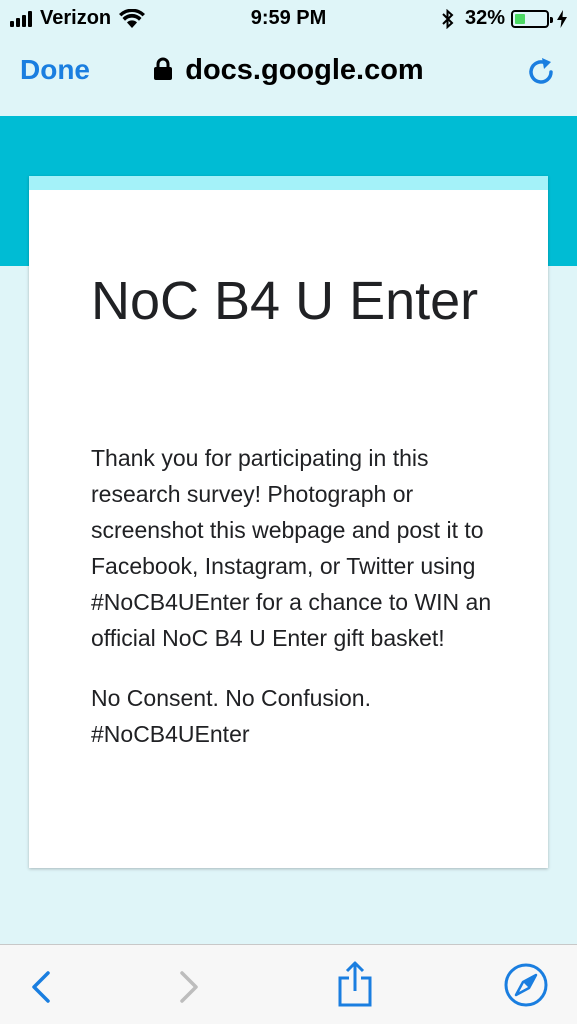 This screenshot has width=577, height=1024. I want to click on reload-icon, so click(541, 72).